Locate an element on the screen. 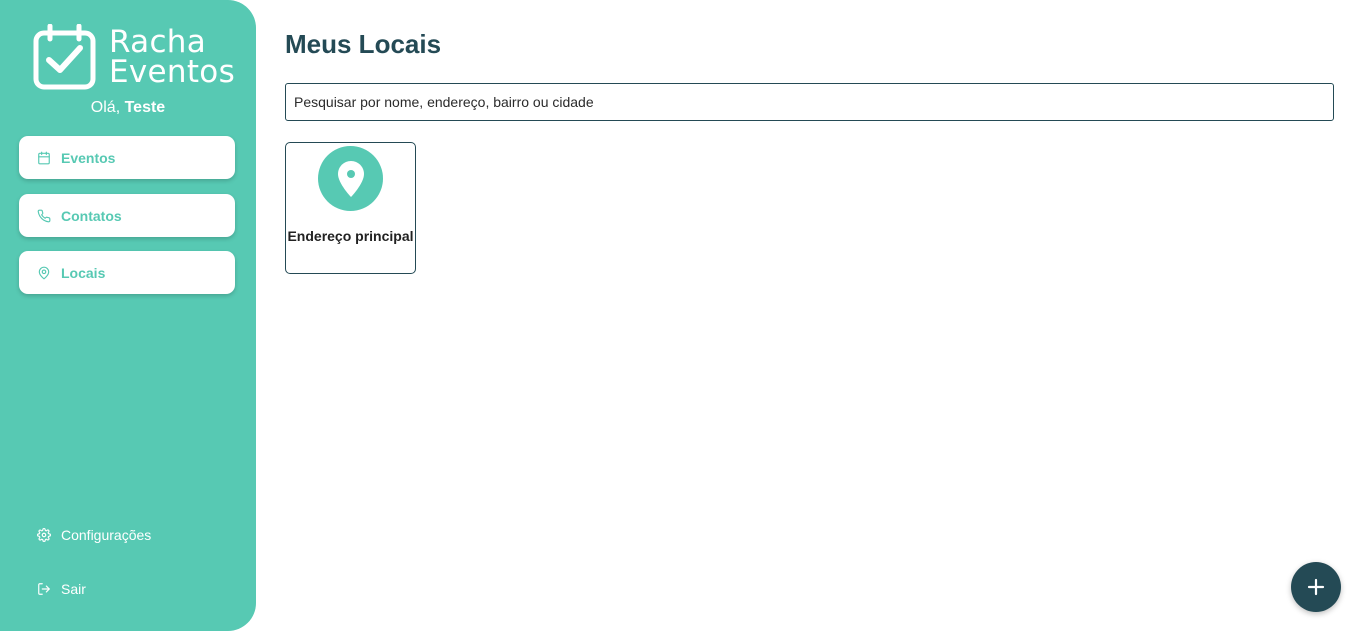  calendar-icon is located at coordinates (44, 158).